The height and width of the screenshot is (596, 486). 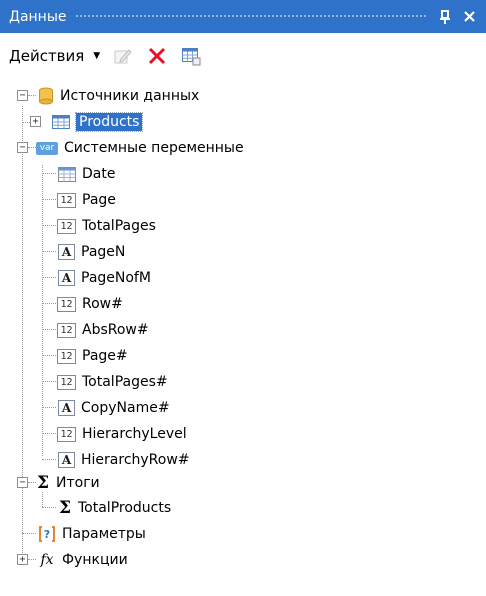 I want to click on tree-label: Products, so click(x=109, y=122).